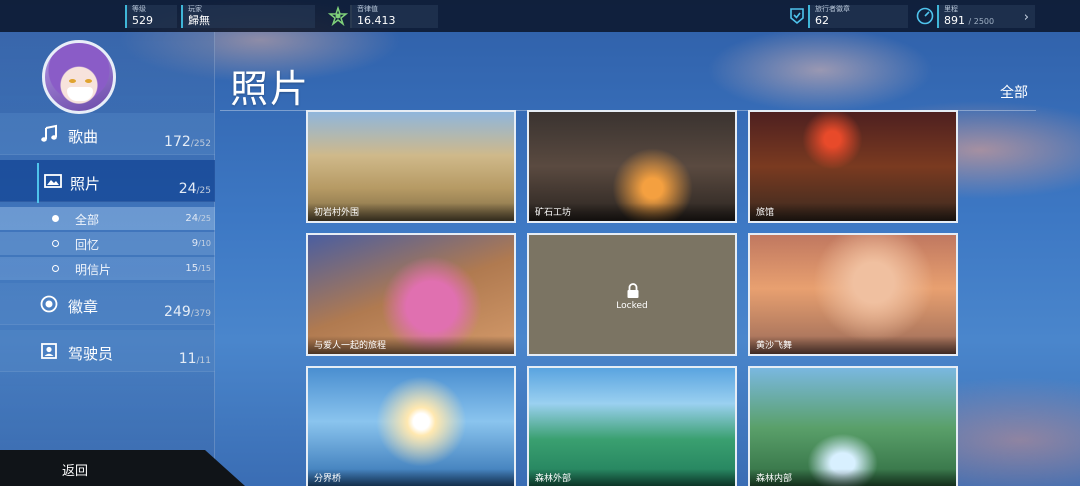 This screenshot has height=486, width=1080. Describe the element at coordinates (142, 20) in the screenshot. I see `level-value: 529` at that location.